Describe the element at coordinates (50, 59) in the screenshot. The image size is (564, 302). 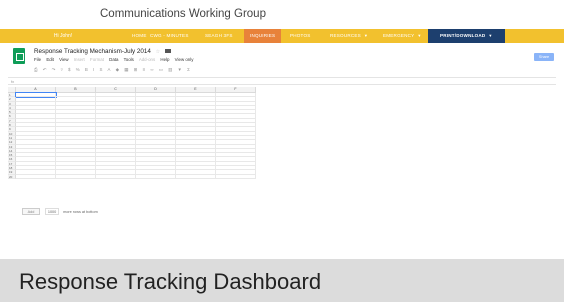
I see `menu-edit: Edit` at that location.